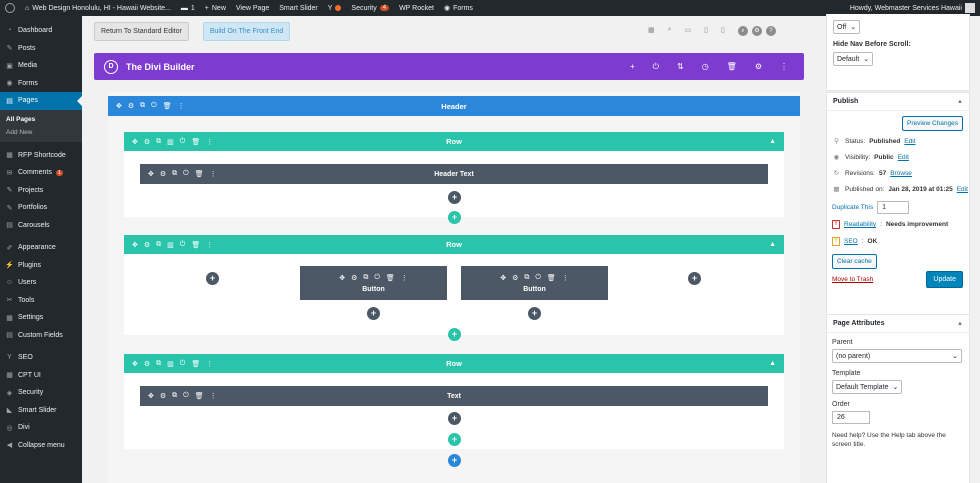 The height and width of the screenshot is (483, 980). Describe the element at coordinates (909, 141) in the screenshot. I see `edit-status-link: Edit` at that location.